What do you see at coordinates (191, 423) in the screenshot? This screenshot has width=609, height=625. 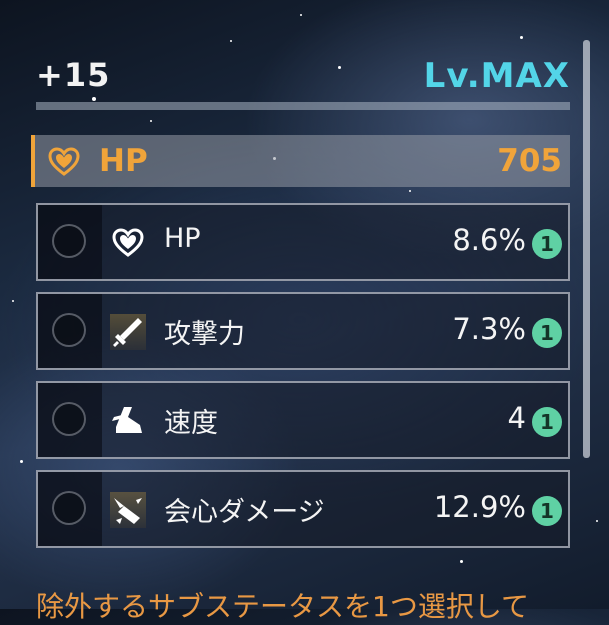 I see `substat-label: 速度` at bounding box center [191, 423].